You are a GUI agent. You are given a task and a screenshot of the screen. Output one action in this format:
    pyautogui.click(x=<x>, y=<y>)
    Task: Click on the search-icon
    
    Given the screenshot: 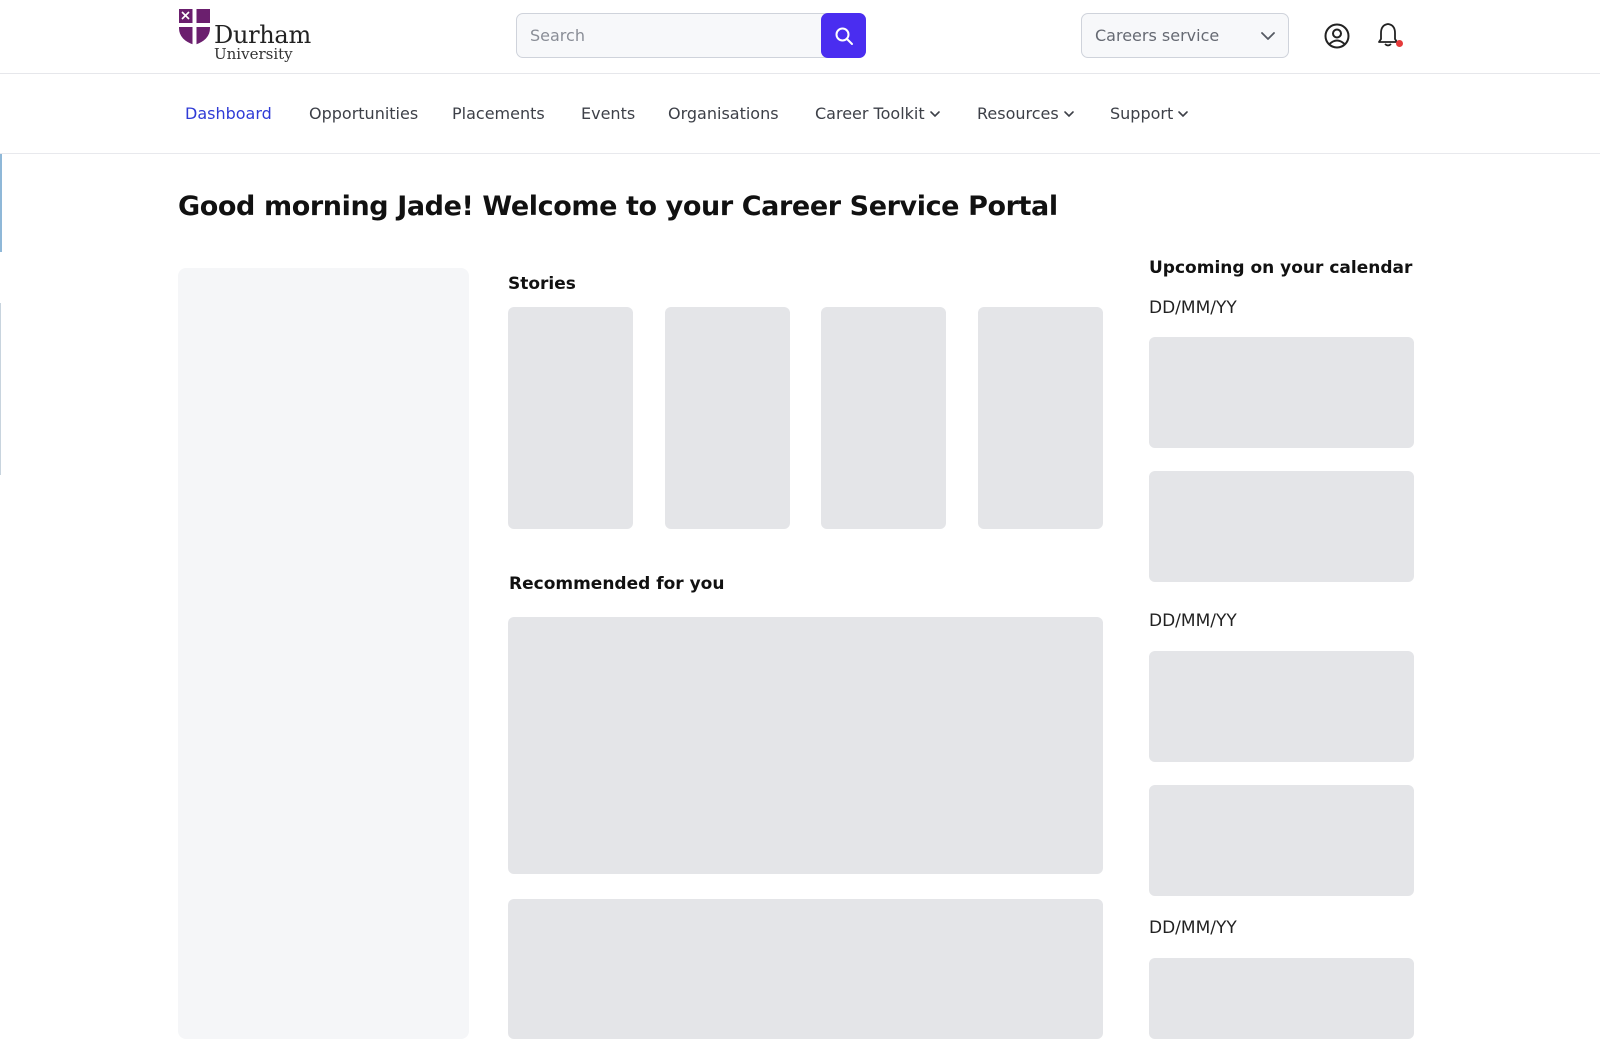 What is the action you would take?
    pyautogui.click(x=844, y=36)
    